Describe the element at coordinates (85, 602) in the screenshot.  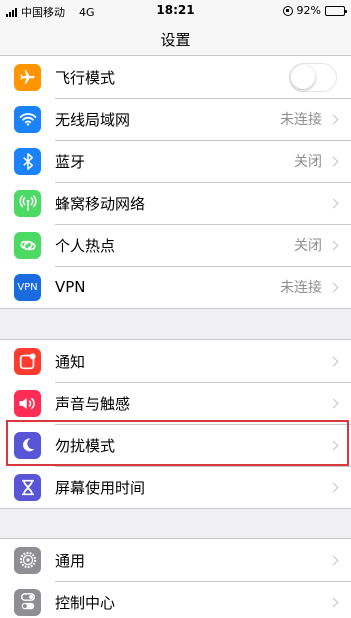
I see `settings-row-label: 控制中心` at that location.